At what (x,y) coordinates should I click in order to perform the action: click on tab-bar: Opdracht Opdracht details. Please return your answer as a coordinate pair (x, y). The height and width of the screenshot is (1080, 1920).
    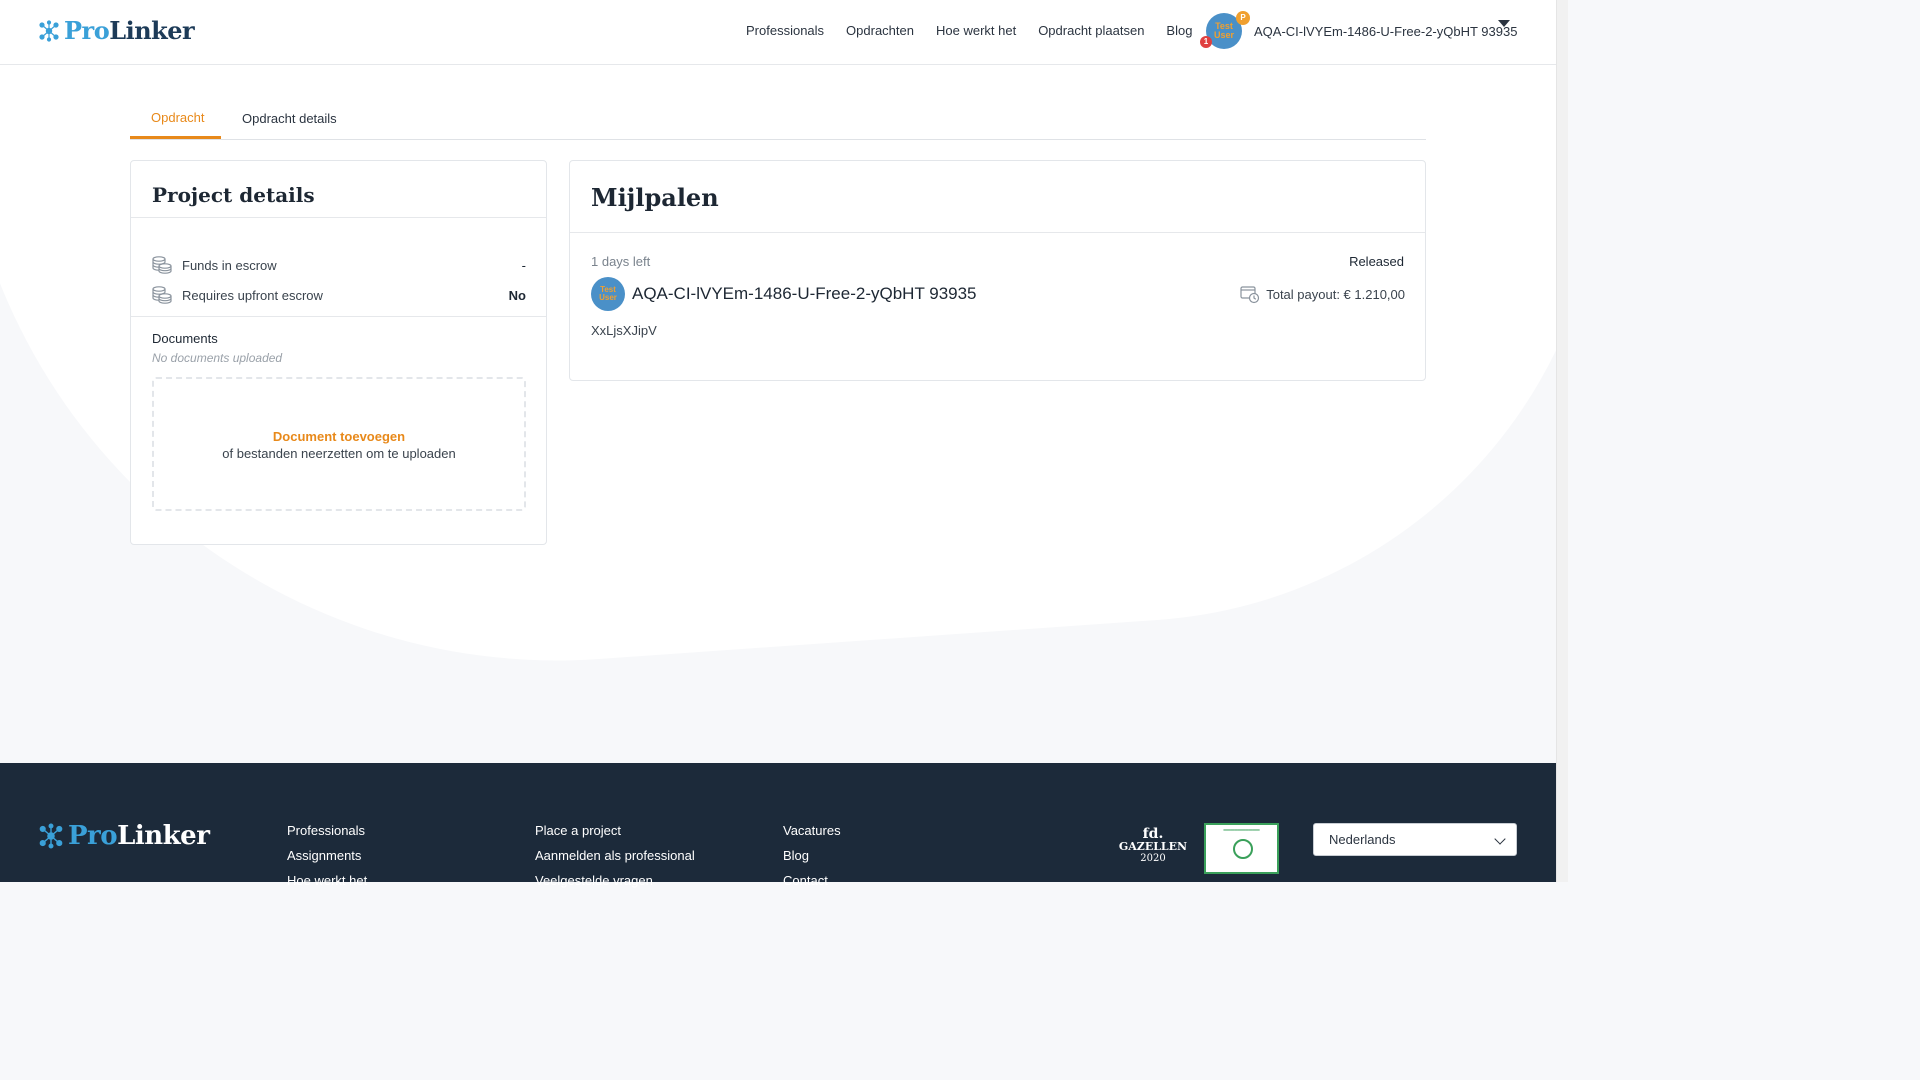
    Looking at the image, I should click on (778, 119).